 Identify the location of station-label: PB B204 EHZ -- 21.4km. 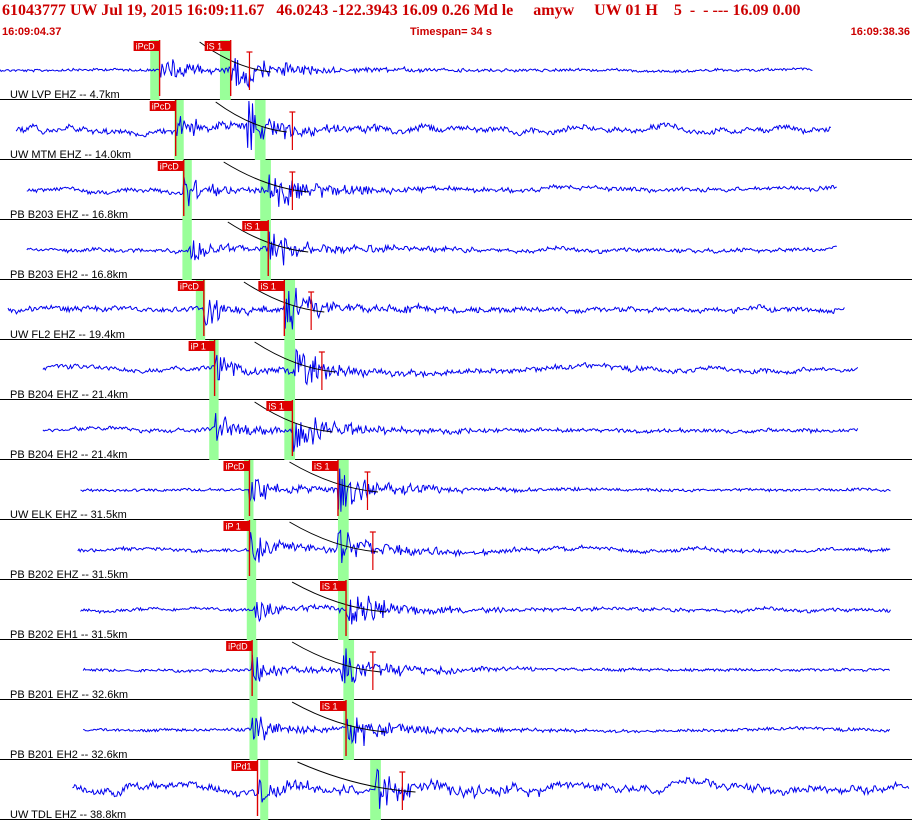
(69, 395).